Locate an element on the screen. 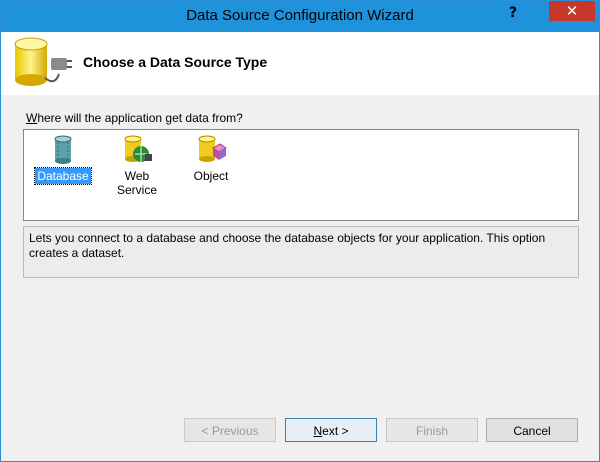 The height and width of the screenshot is (462, 600). source-item-web-service: Web Service is located at coordinates (137, 166).